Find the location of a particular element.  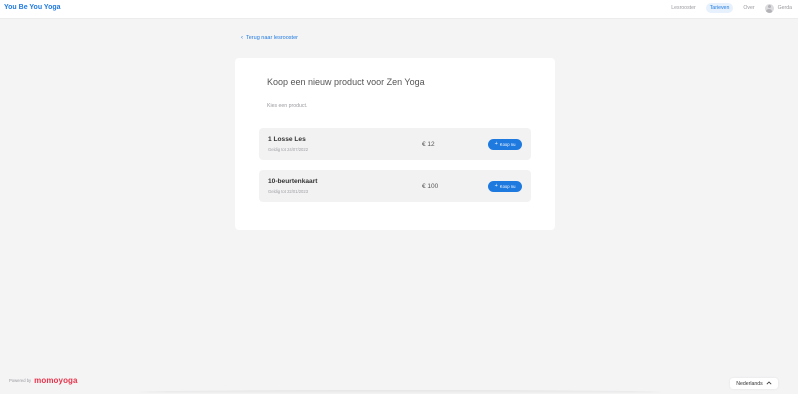

user-menu: Gerda is located at coordinates (778, 8).